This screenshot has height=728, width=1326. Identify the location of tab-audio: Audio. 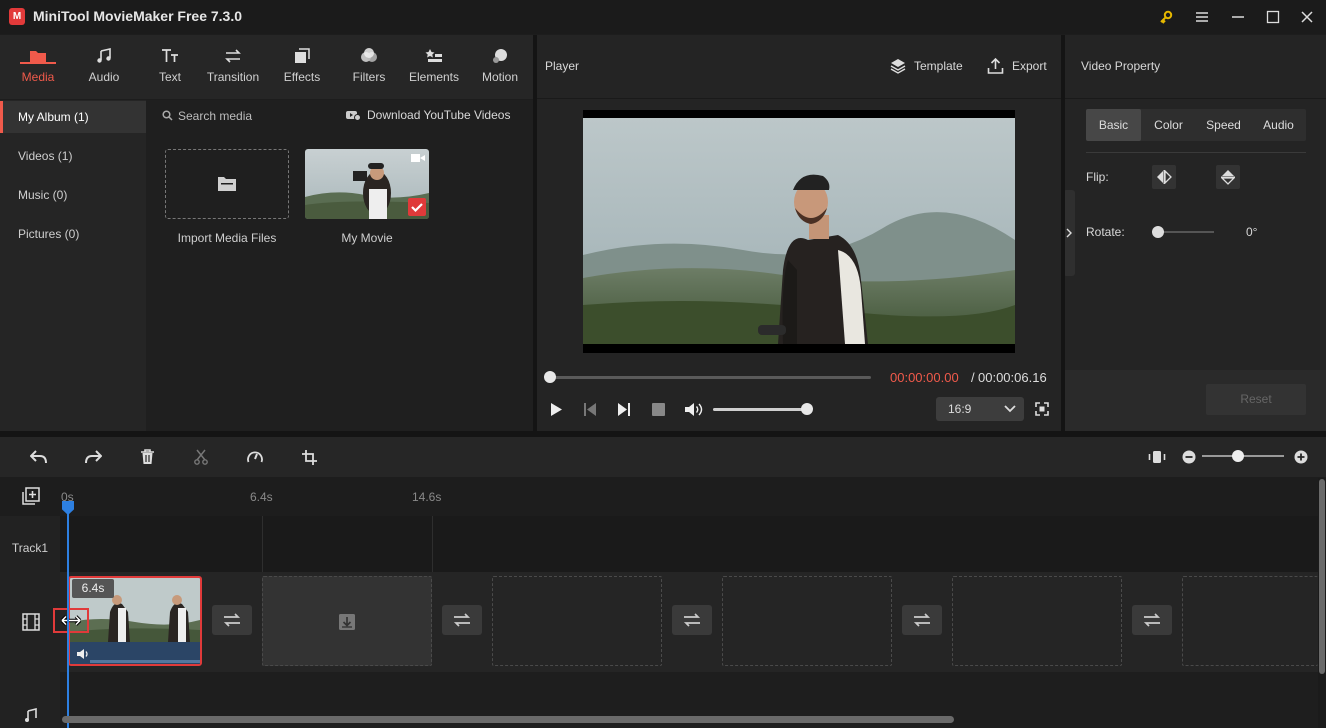
(104, 67).